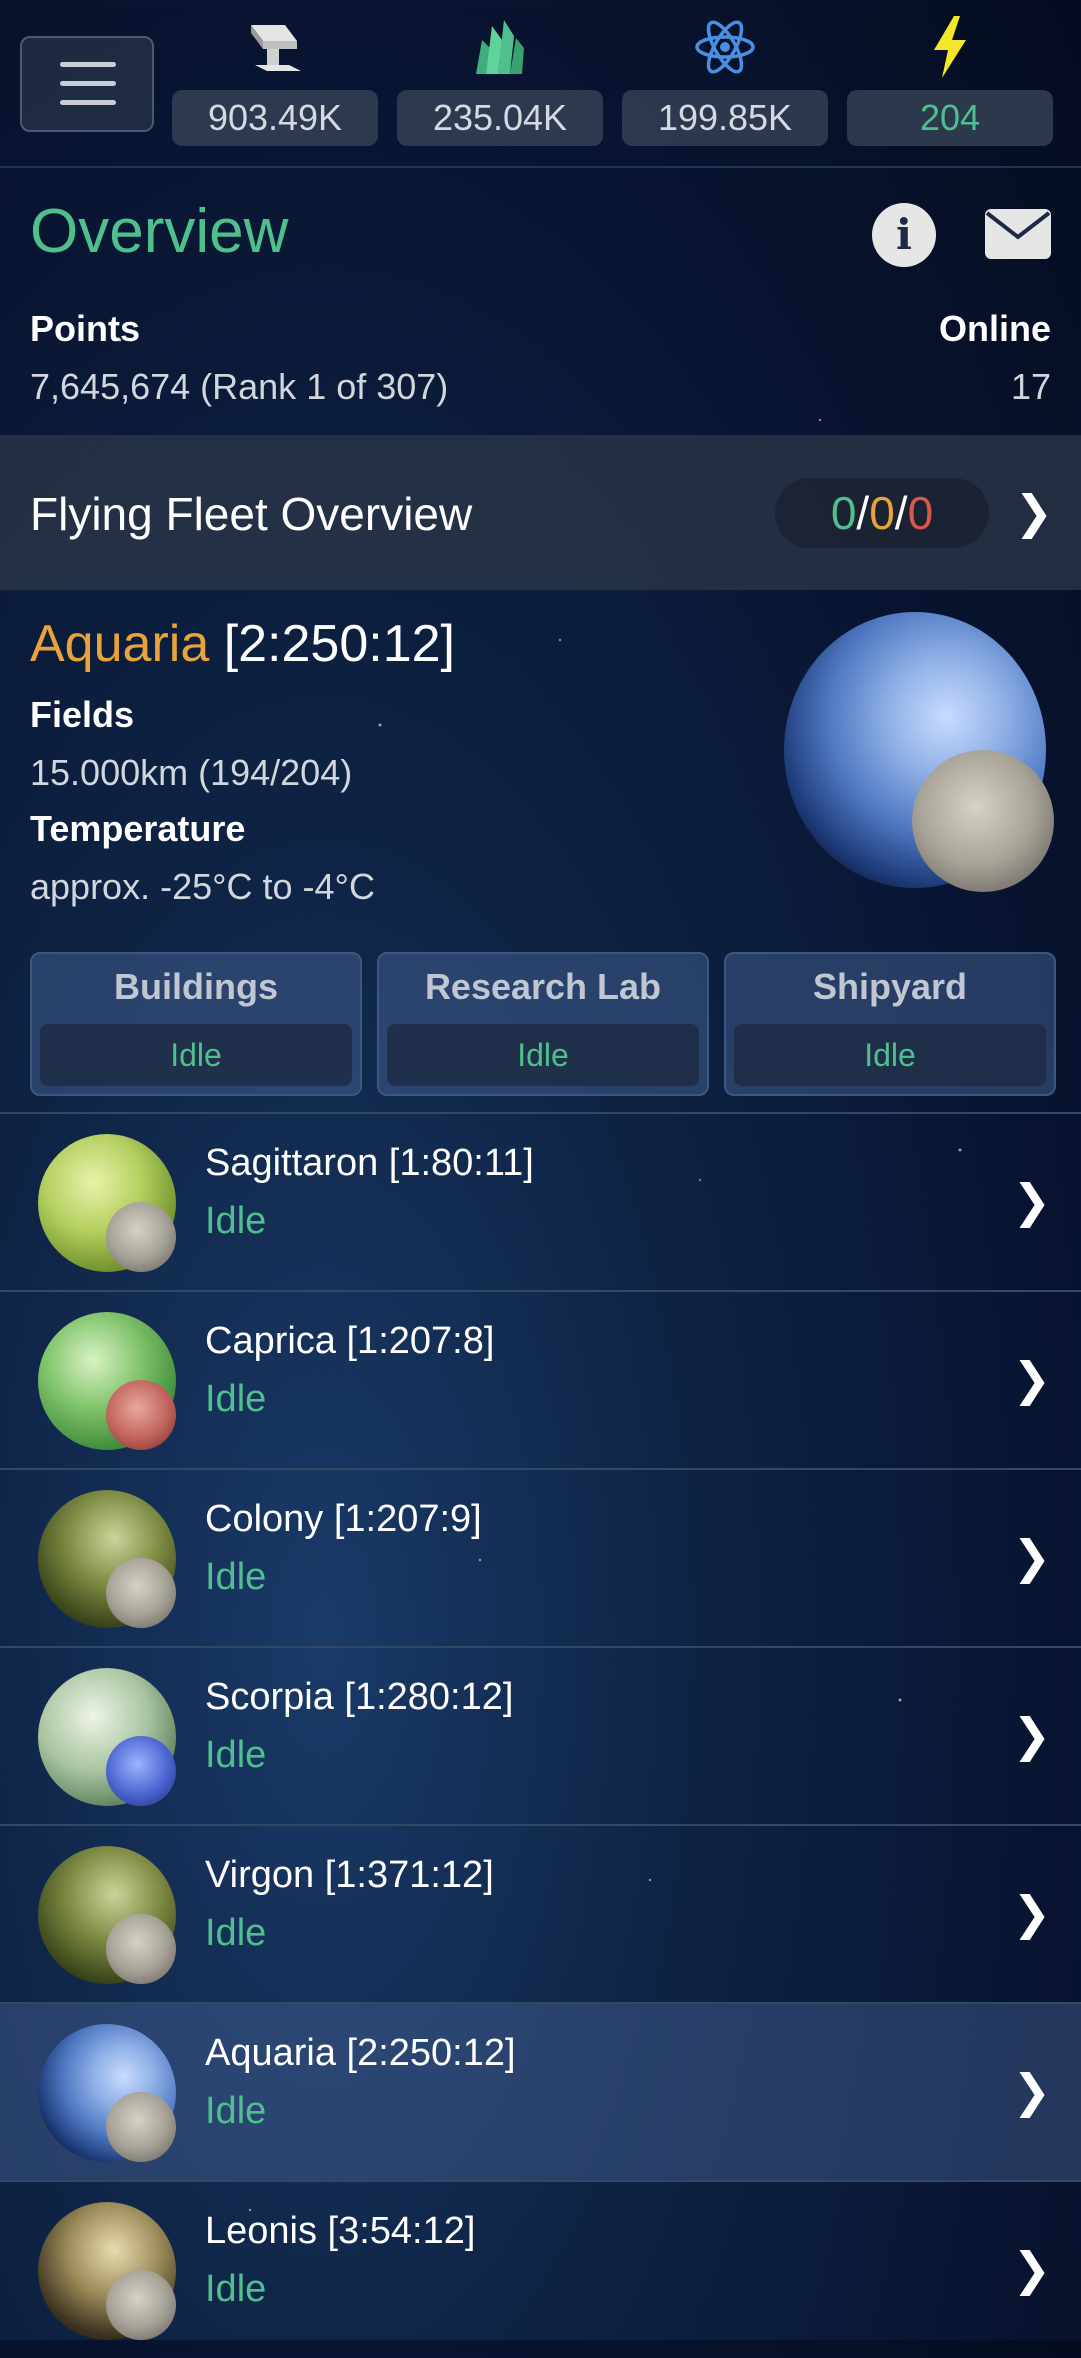 The image size is (1081, 2358). What do you see at coordinates (239, 386) in the screenshot?
I see `points-value: 7,645,674 (Rank 1 of 307)` at bounding box center [239, 386].